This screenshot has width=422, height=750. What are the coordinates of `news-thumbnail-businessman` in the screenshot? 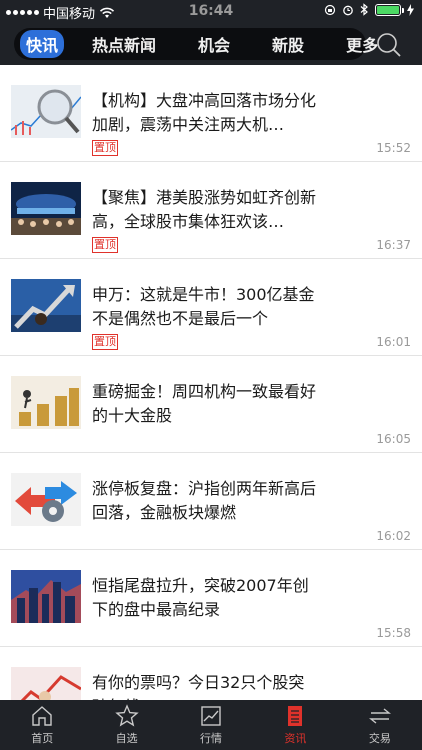 It's located at (46, 683).